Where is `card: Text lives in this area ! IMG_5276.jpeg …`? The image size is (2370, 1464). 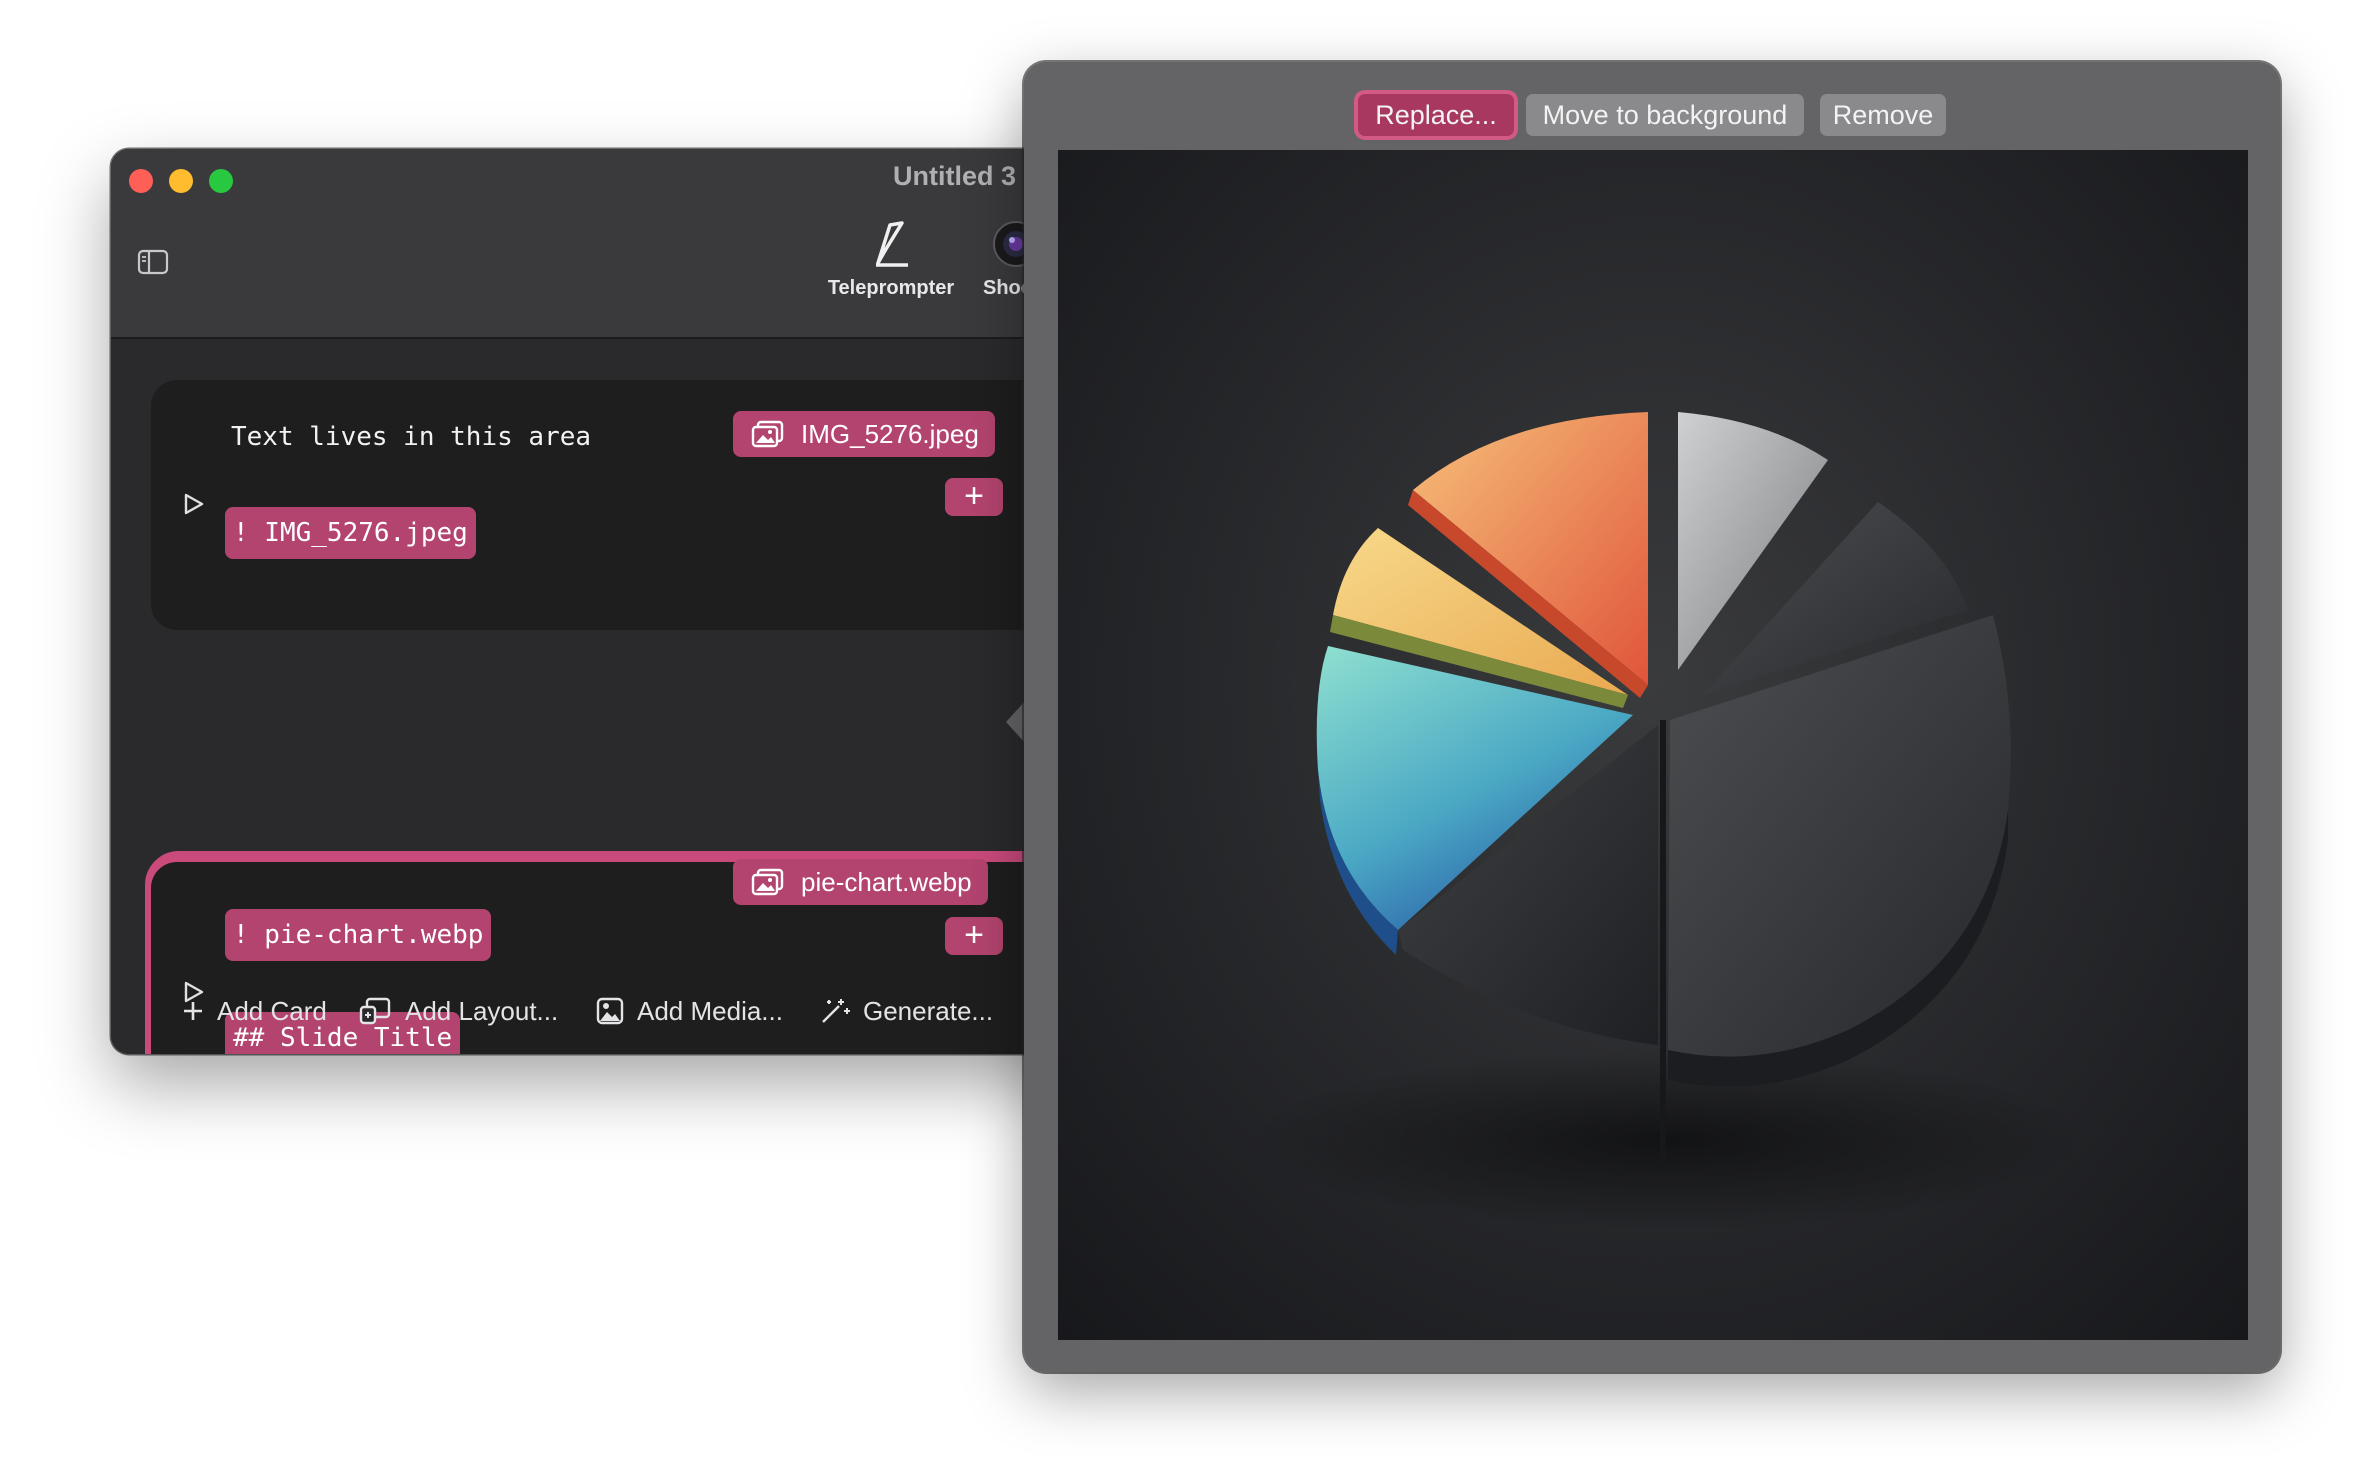 card: Text lives in this area ! IMG_5276.jpeg … is located at coordinates (631, 505).